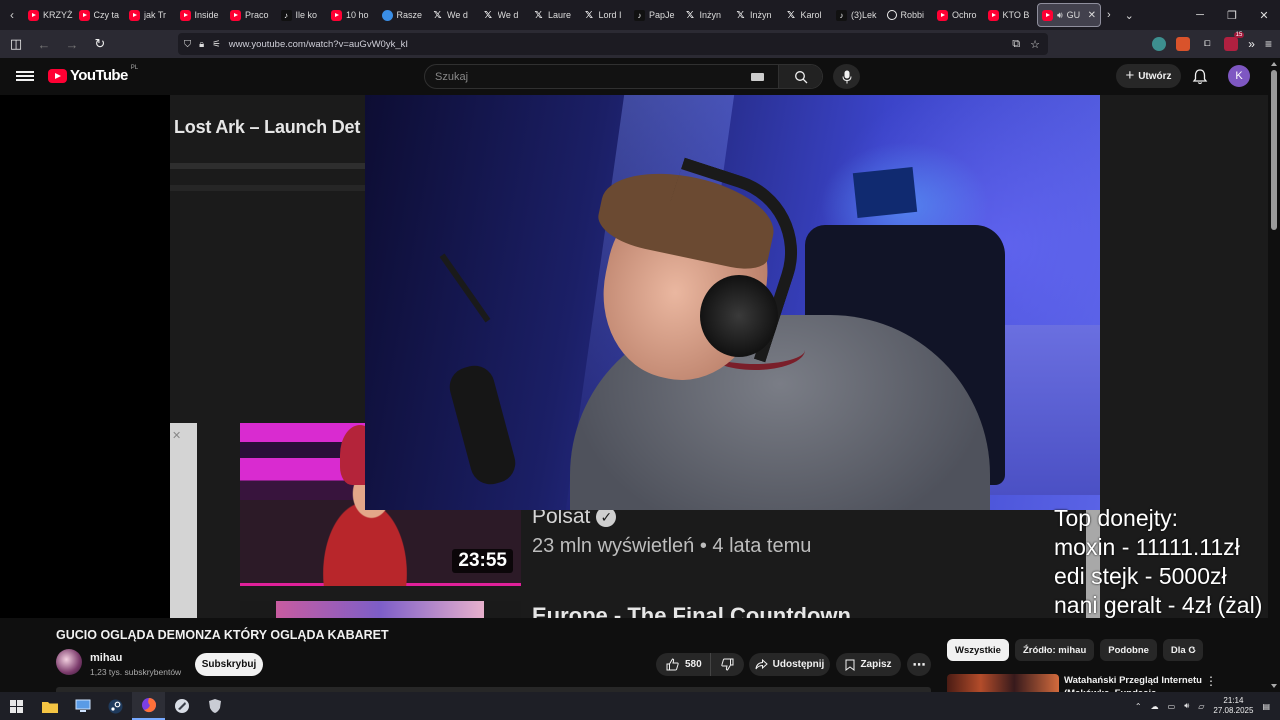  I want to click on scroll-up-icon, so click(1274, 64).